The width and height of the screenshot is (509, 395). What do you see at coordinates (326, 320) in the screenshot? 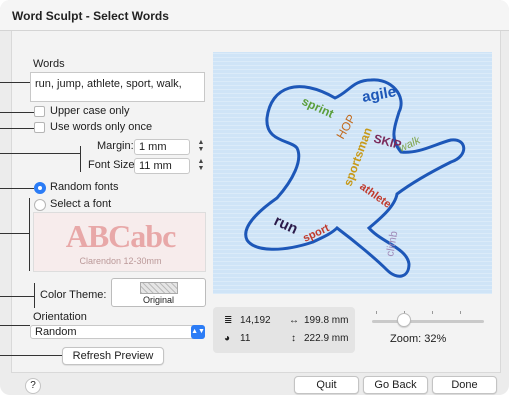
I see `width-value: 199.8 mm` at bounding box center [326, 320].